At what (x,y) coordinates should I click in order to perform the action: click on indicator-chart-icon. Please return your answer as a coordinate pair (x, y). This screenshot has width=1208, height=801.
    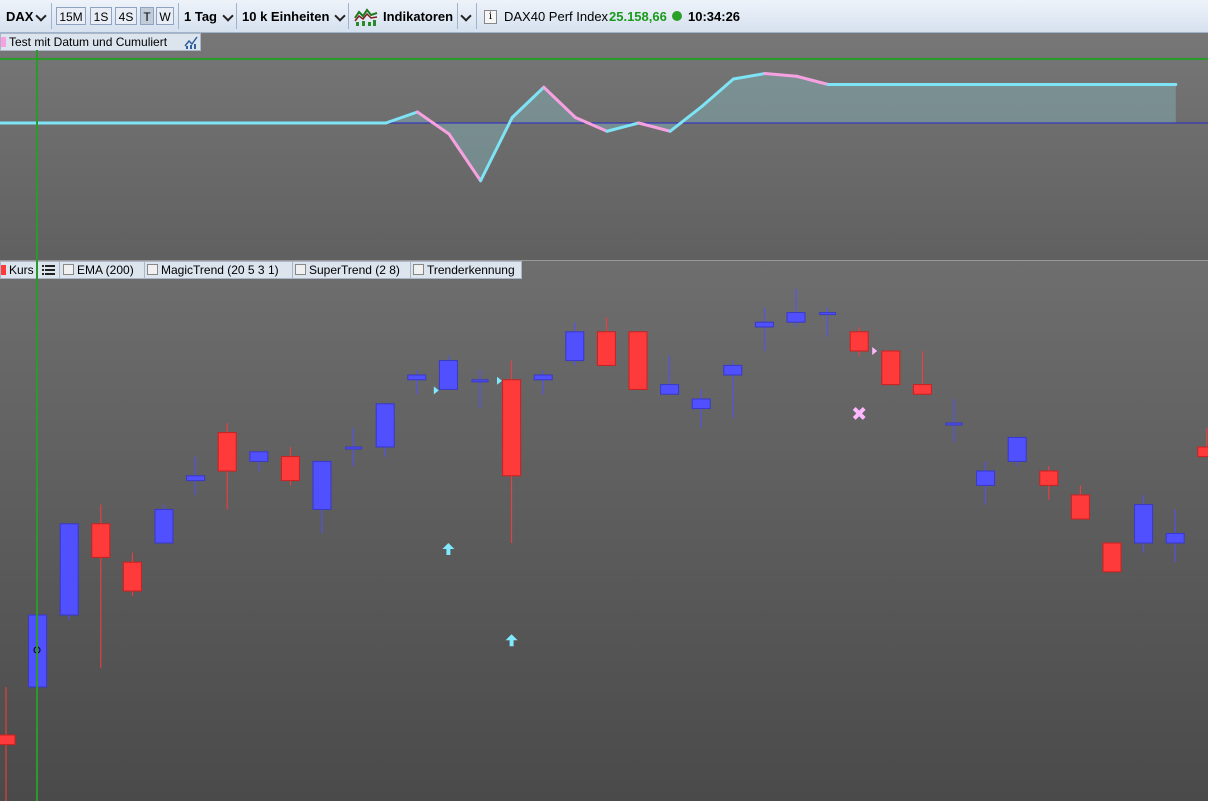
    Looking at the image, I should click on (191, 42).